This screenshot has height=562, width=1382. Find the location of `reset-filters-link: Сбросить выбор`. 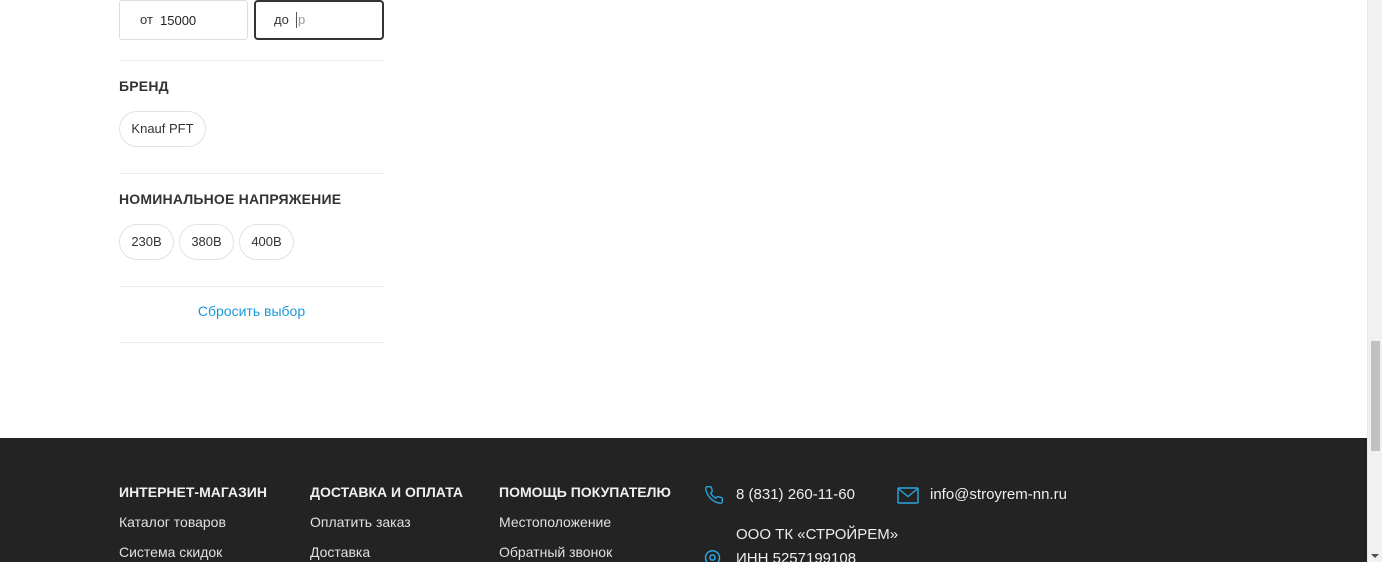

reset-filters-link: Сбросить выбор is located at coordinates (251, 311).